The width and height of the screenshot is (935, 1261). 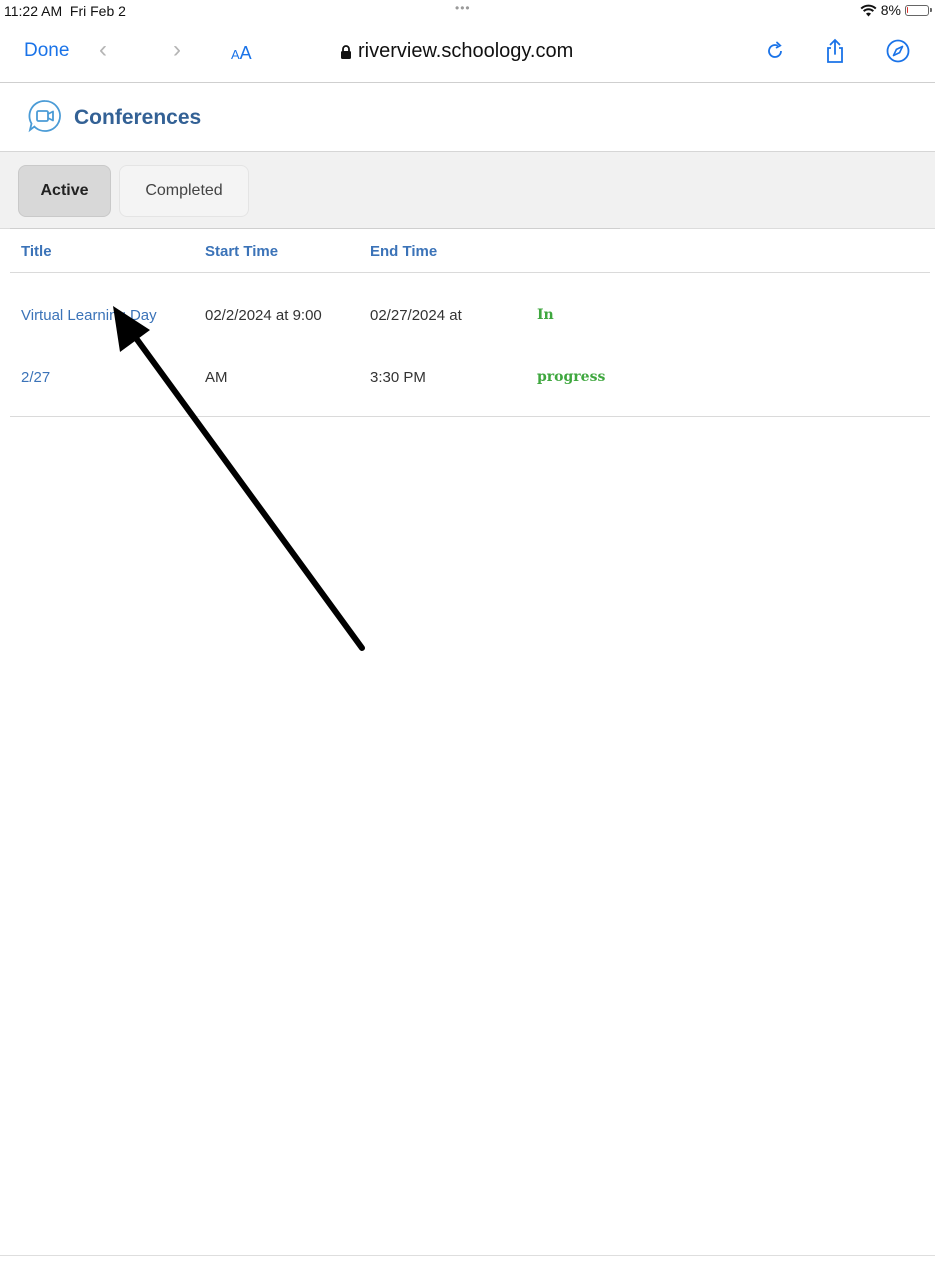 What do you see at coordinates (467, 1255) in the screenshot?
I see `bottom-divider` at bounding box center [467, 1255].